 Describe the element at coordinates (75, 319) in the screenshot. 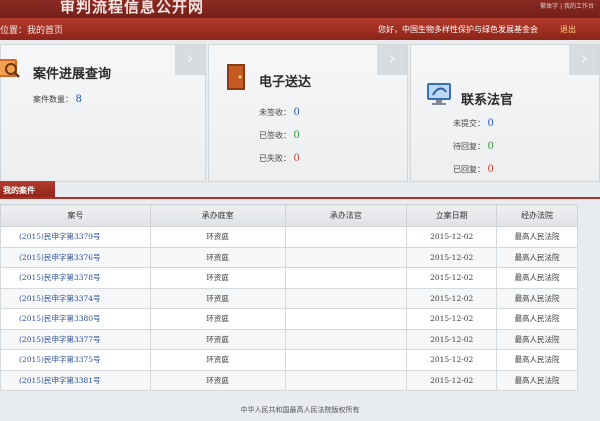

I see `case-number-link: (2015)民申字第3380号` at that location.